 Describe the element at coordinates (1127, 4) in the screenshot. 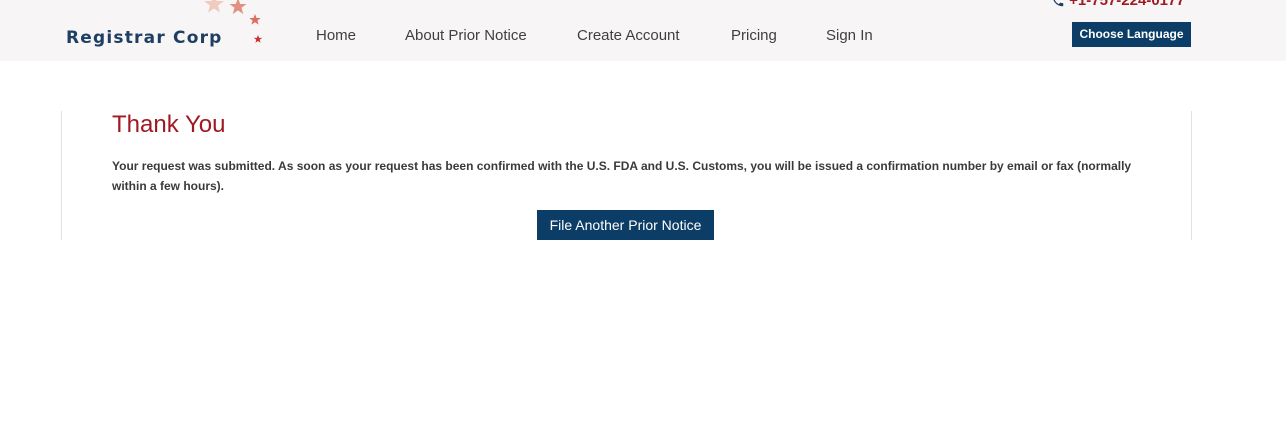

I see `phone-number: +1-757-224-0177` at that location.